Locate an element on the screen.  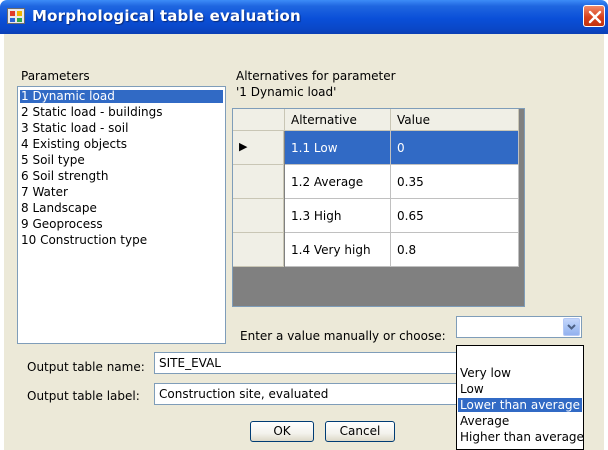
parameter-item: 10 Construction type is located at coordinates (121, 240).